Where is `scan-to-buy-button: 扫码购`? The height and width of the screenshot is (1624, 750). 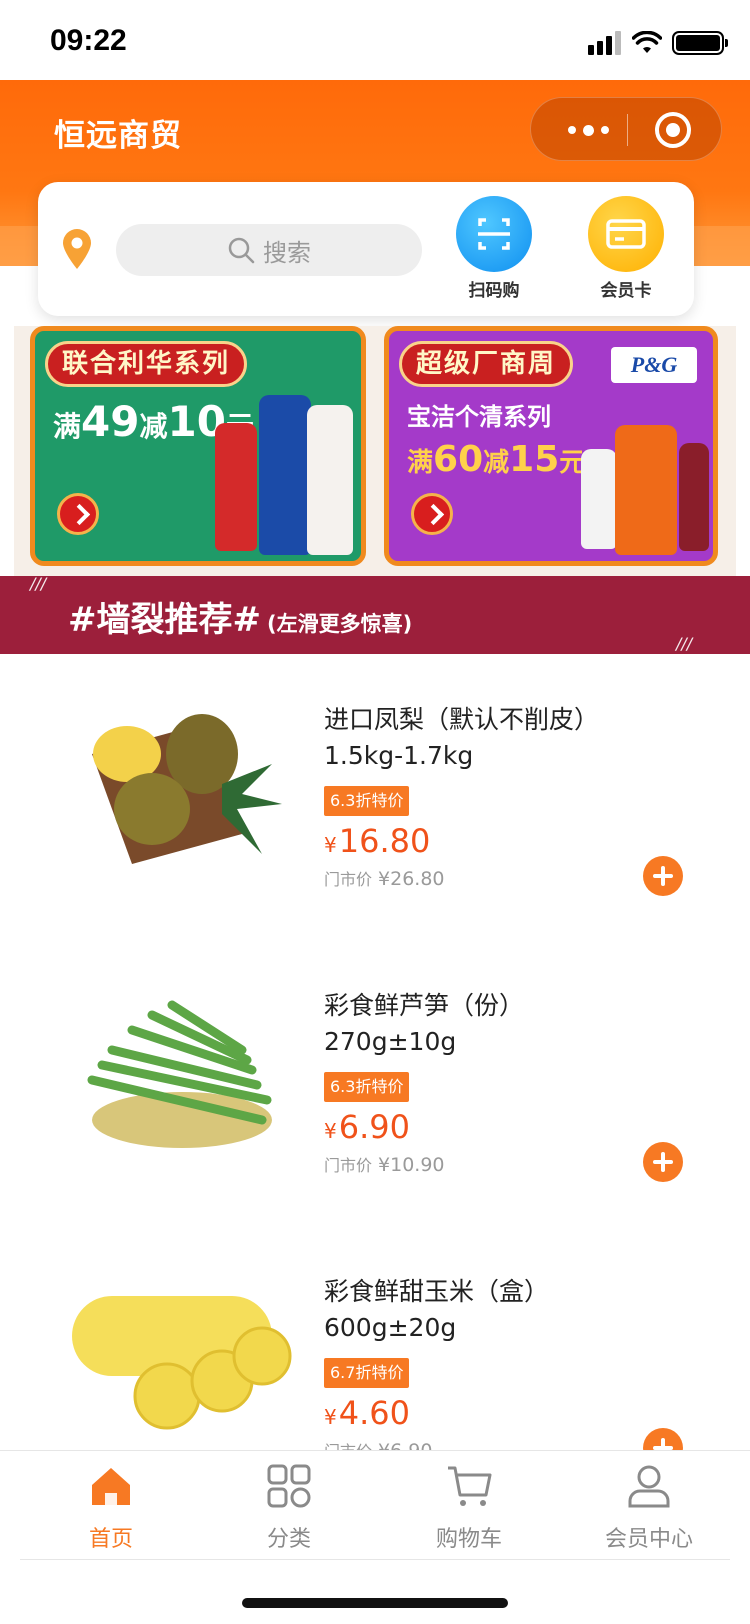
scan-to-buy-button: 扫码购 is located at coordinates (494, 248).